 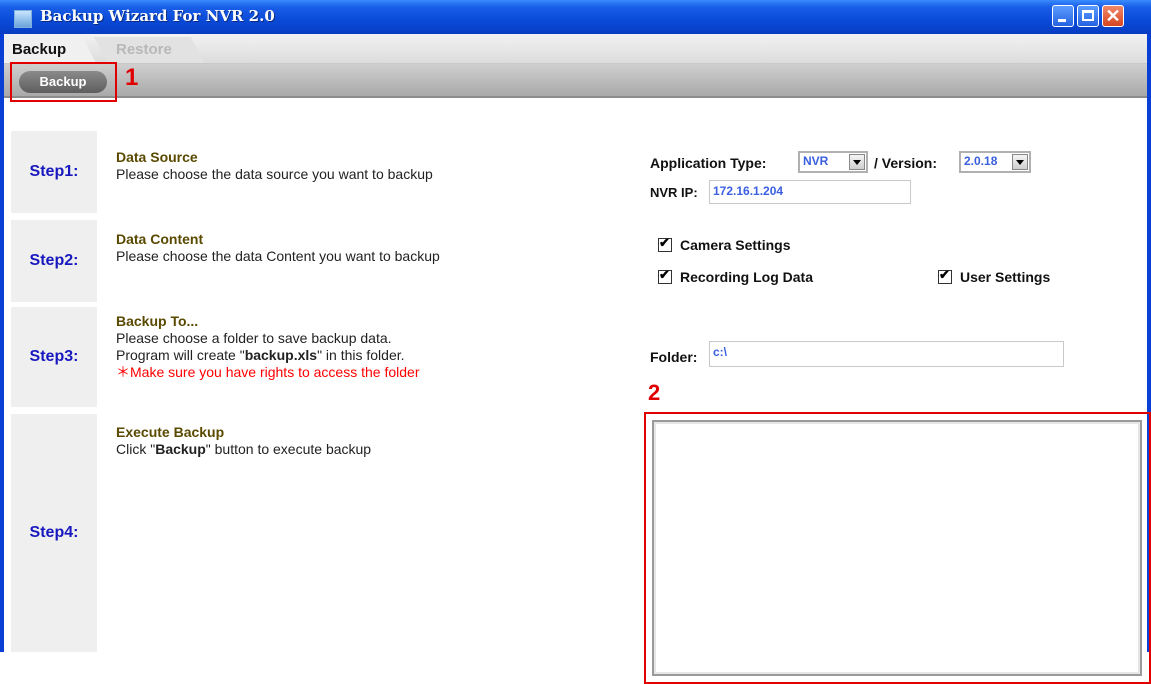 I want to click on recording-log-checkbox: Recording Log Data, so click(x=736, y=276).